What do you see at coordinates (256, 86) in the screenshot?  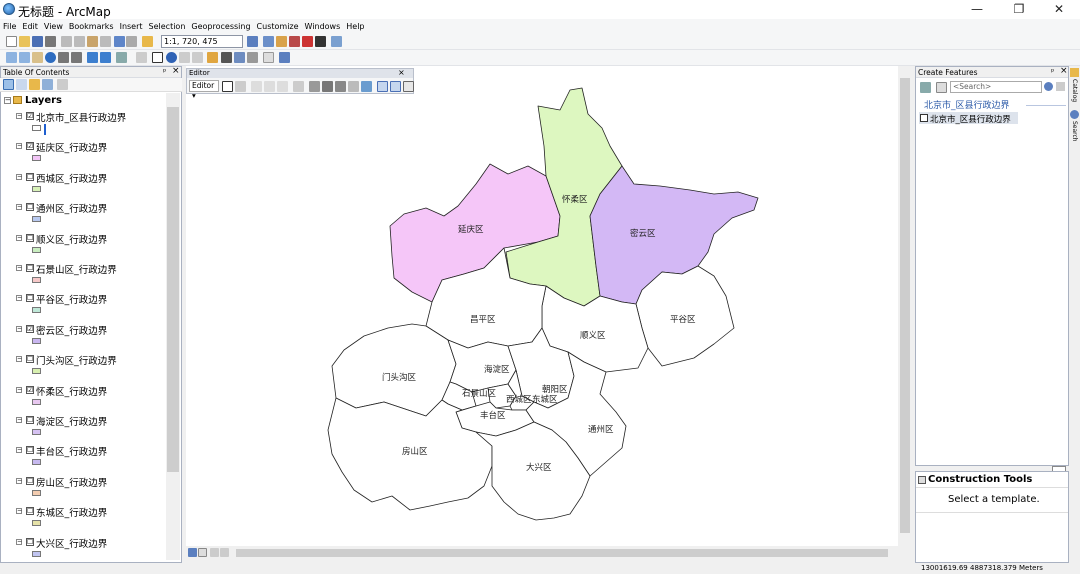 I see `straight-segment-icon` at bounding box center [256, 86].